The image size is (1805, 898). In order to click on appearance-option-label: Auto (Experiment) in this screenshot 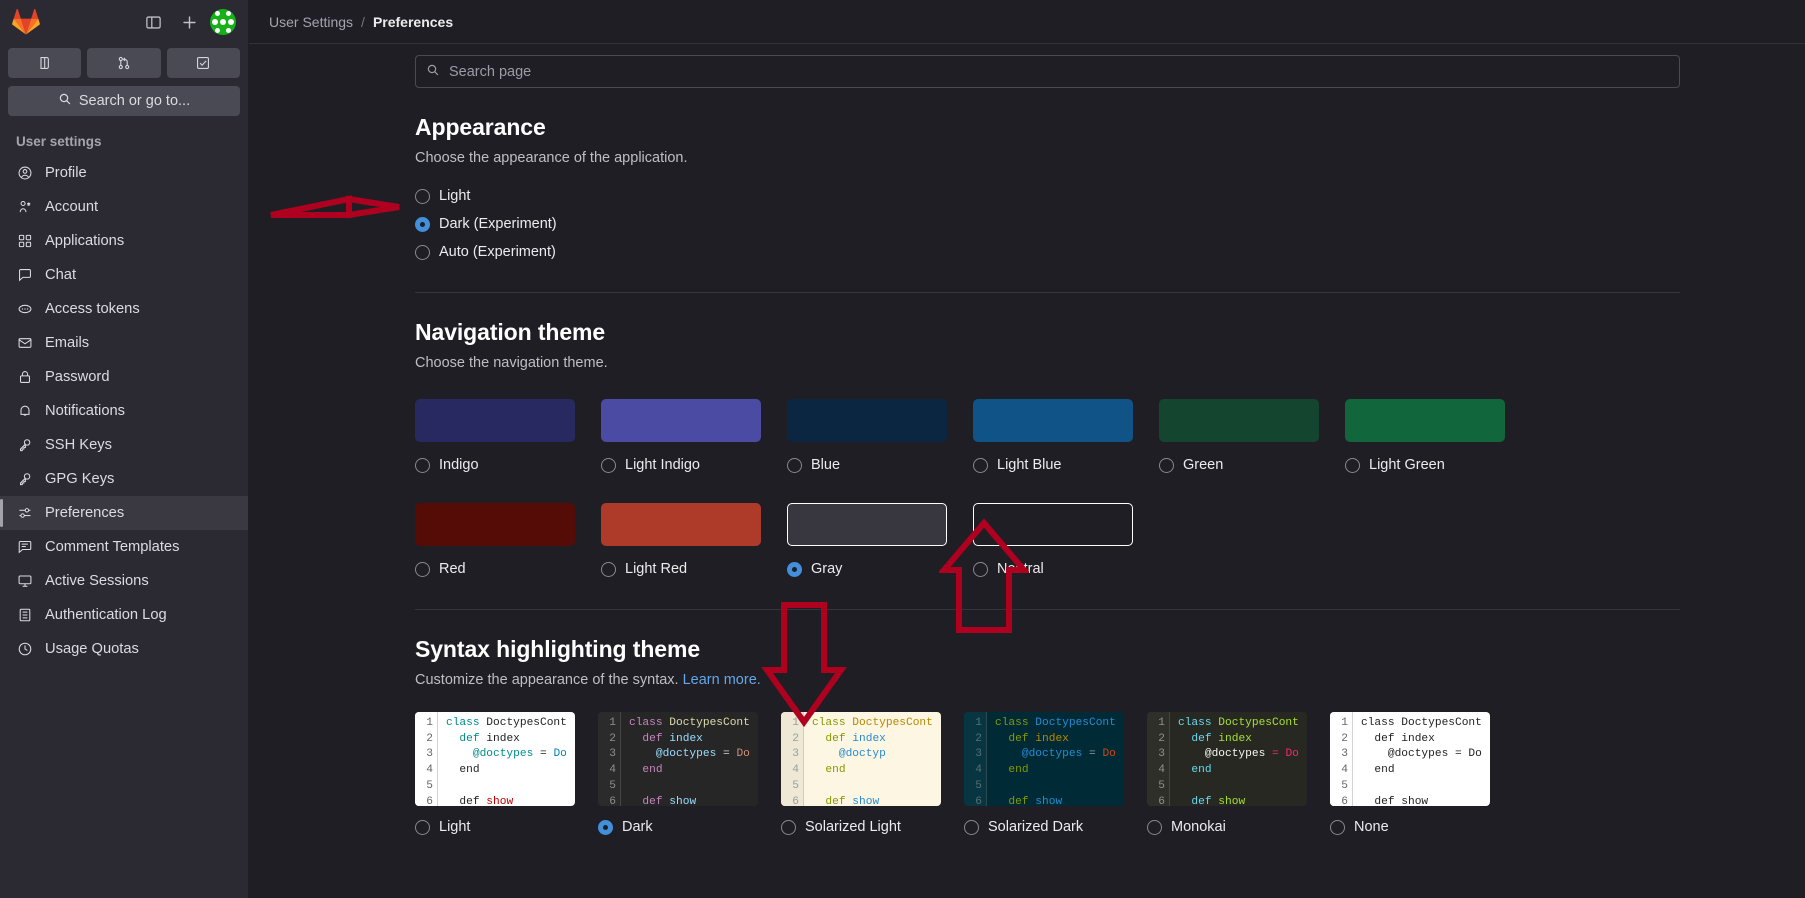, I will do `click(497, 252)`.